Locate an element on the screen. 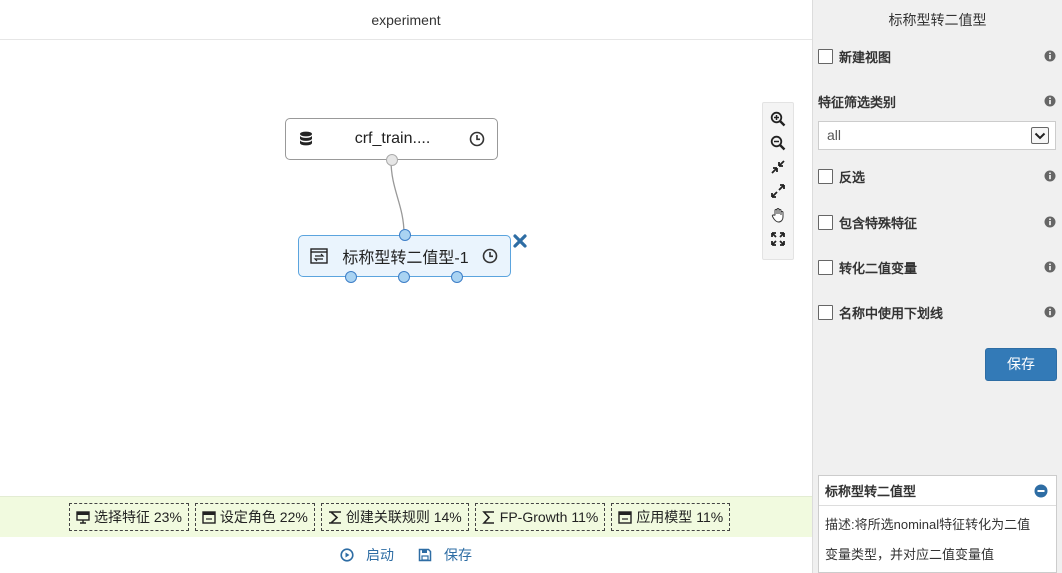 This screenshot has height=573, width=1062. panel-title: 标称型转二值型 is located at coordinates (937, 20).